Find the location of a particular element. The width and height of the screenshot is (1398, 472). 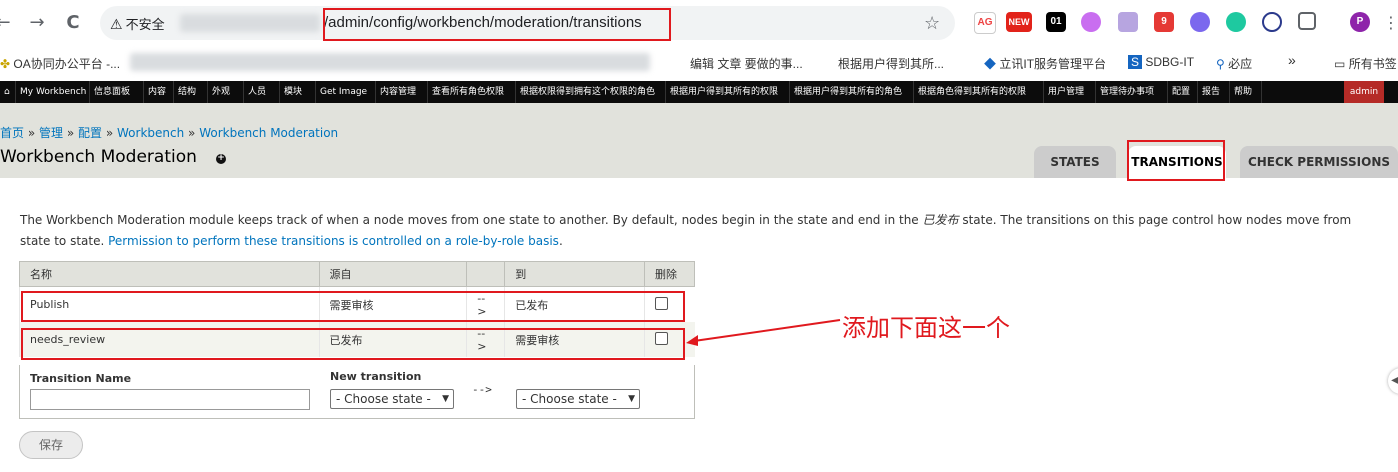

annotation-text: 添加下面这一个 is located at coordinates (926, 328).